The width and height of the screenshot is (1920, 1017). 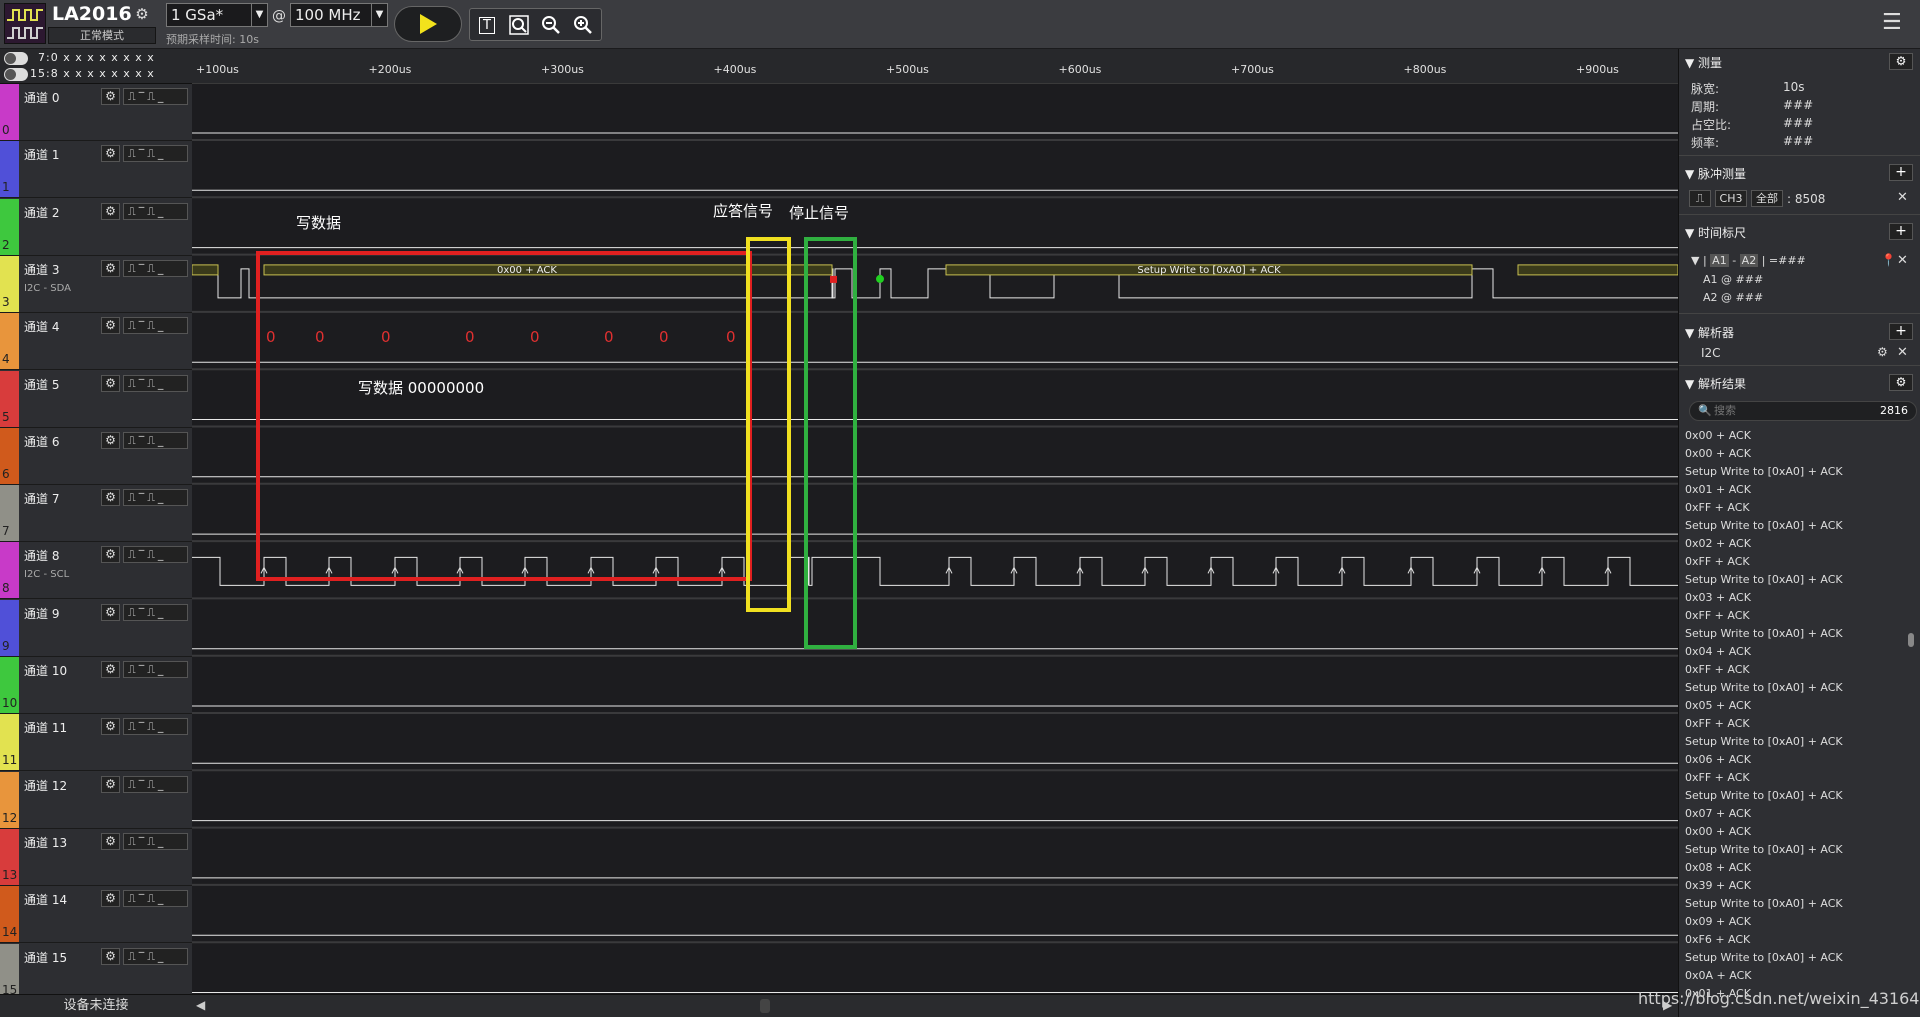 I want to click on result-item: 0x07 + ACK, so click(x=1799, y=814).